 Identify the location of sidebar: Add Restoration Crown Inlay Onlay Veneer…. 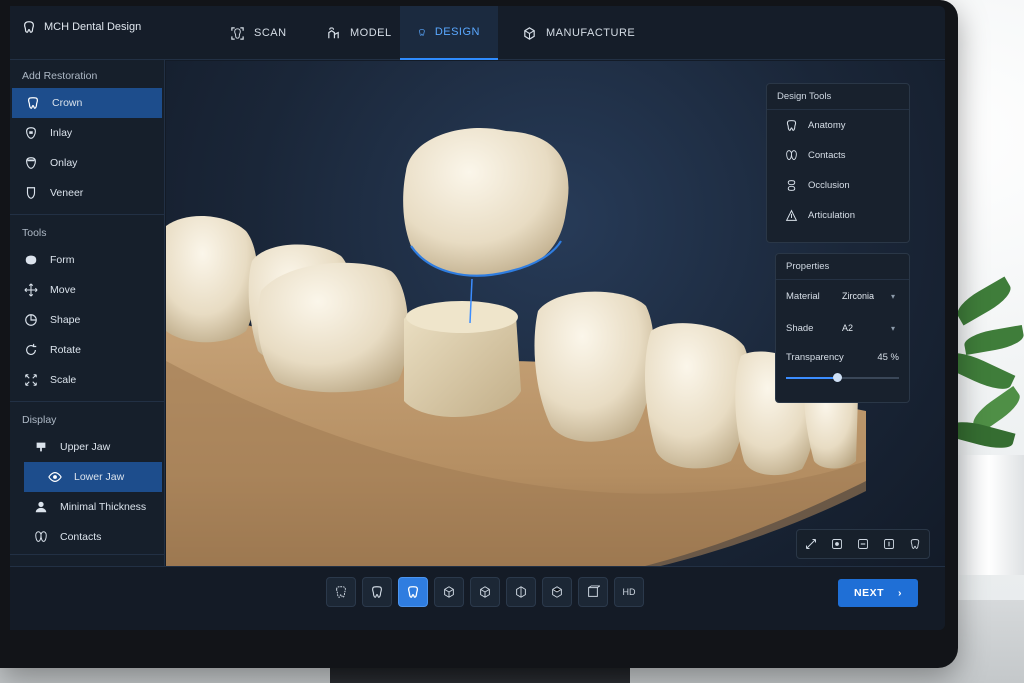
(87, 325).